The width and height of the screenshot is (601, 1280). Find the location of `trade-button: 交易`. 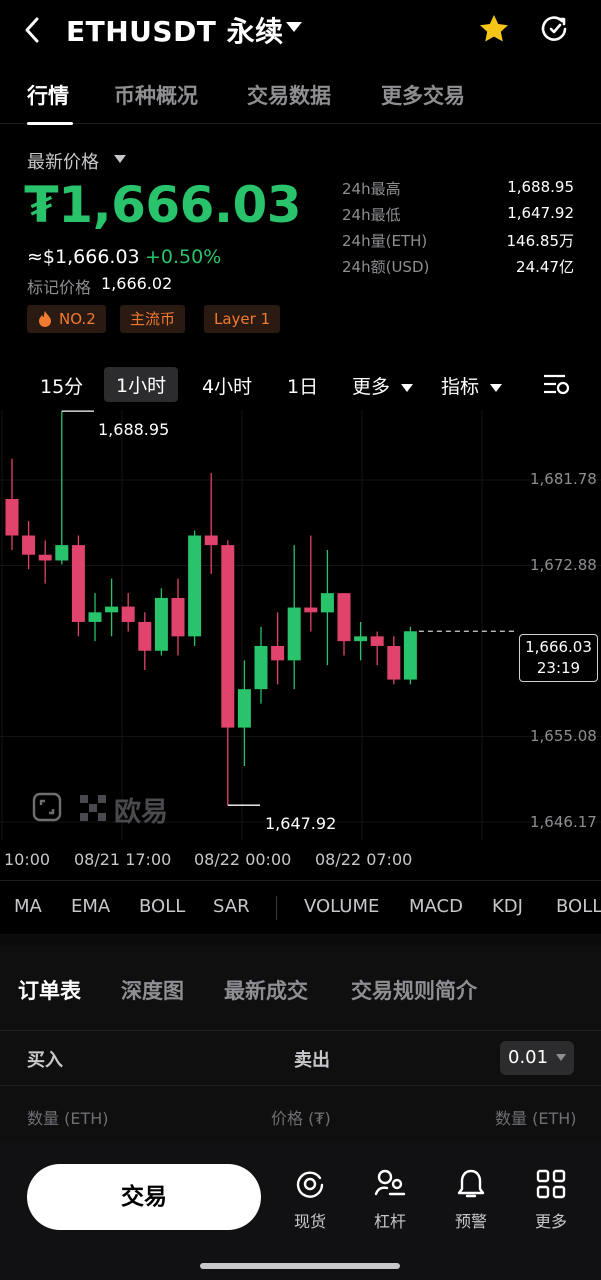

trade-button: 交易 is located at coordinates (144, 1197).